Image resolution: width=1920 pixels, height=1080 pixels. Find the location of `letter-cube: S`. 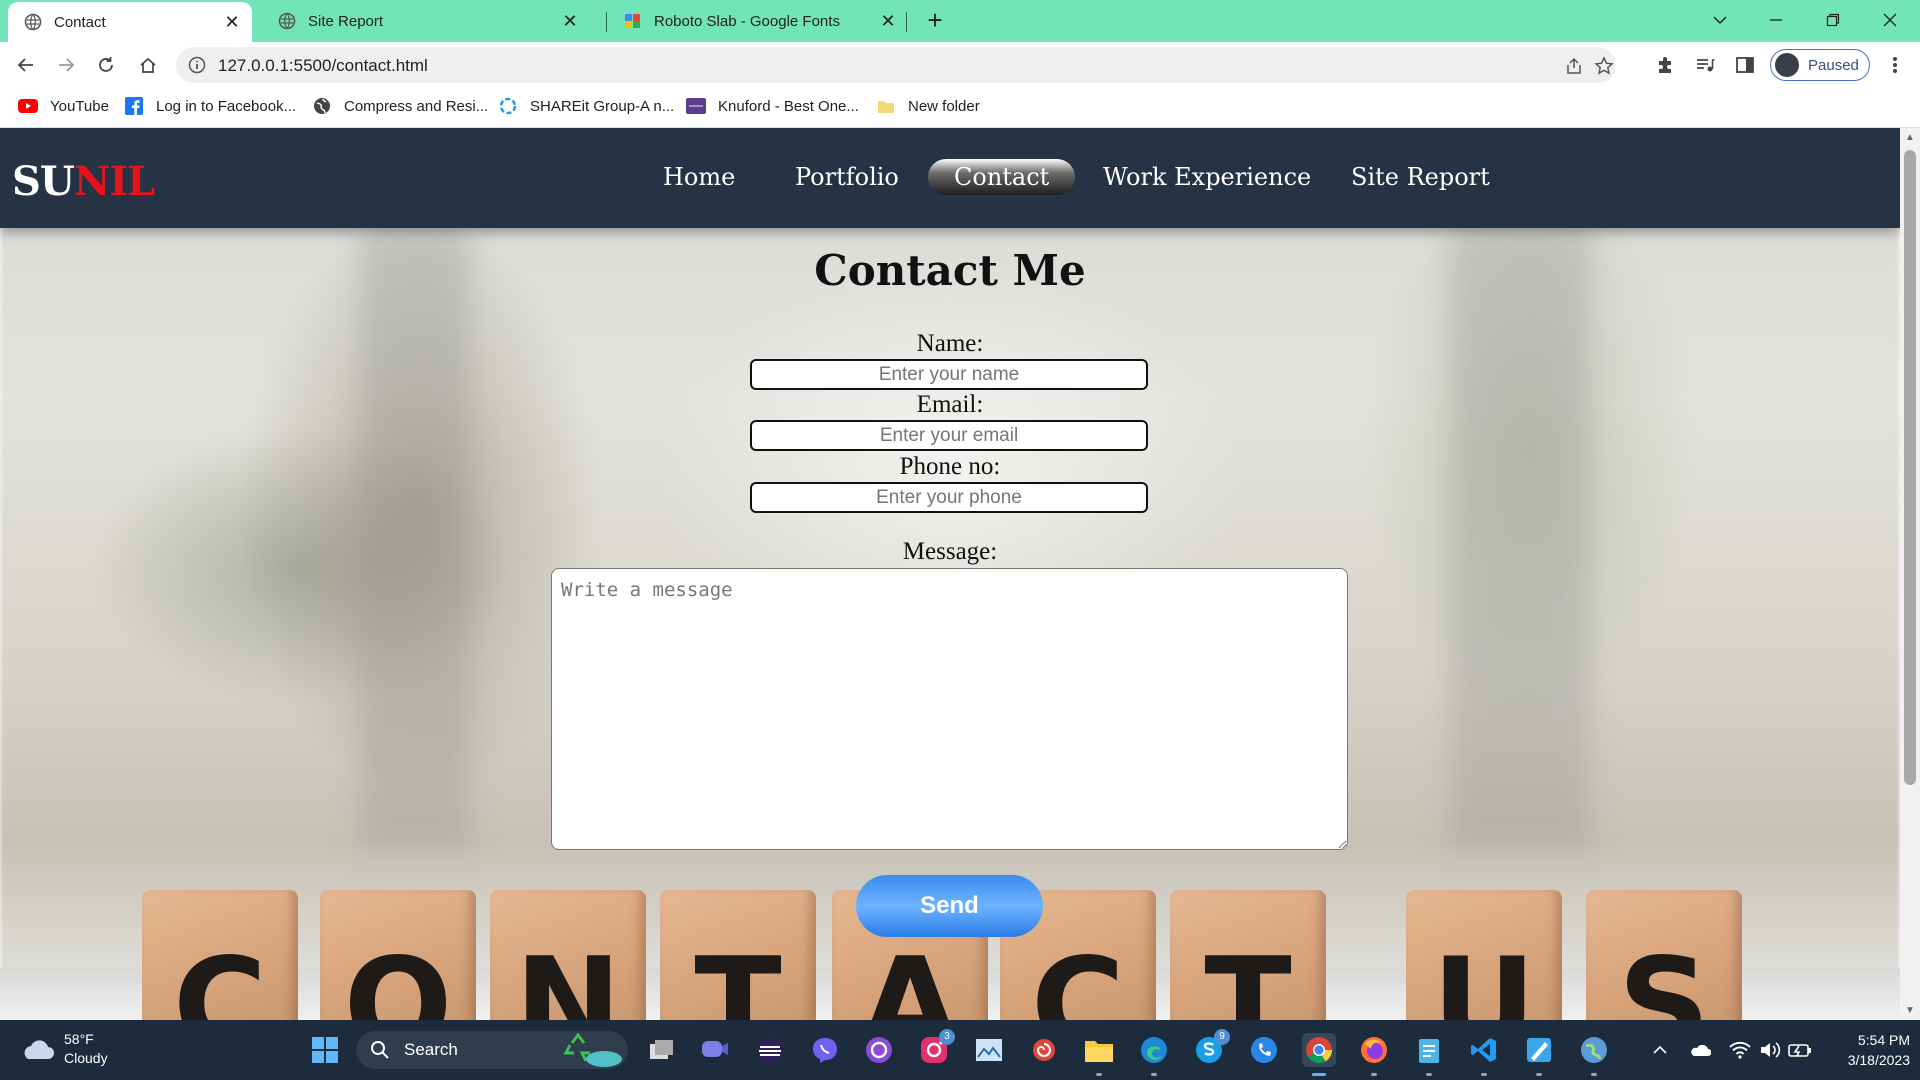

letter-cube: S is located at coordinates (1664, 955).